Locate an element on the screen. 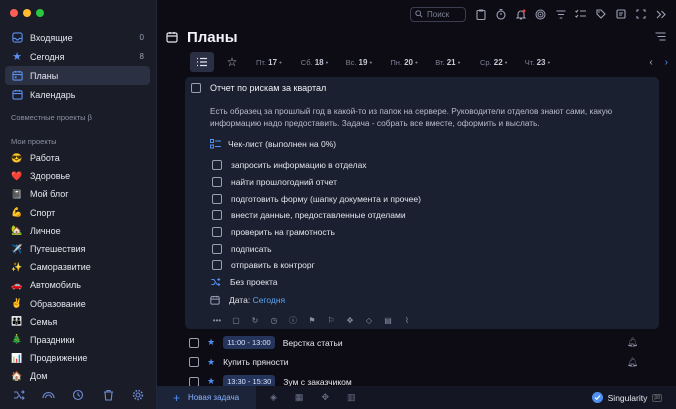  habits-icon is located at coordinates (49, 395).